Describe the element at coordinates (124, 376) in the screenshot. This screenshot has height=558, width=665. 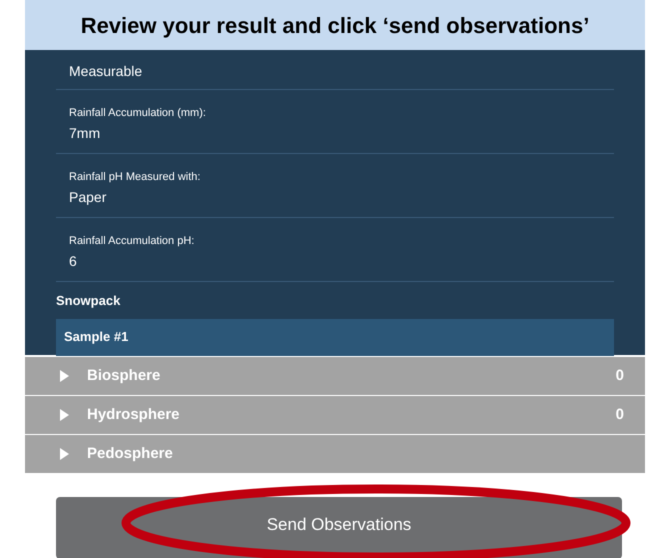
I see `category-name: Biosphere` at that location.